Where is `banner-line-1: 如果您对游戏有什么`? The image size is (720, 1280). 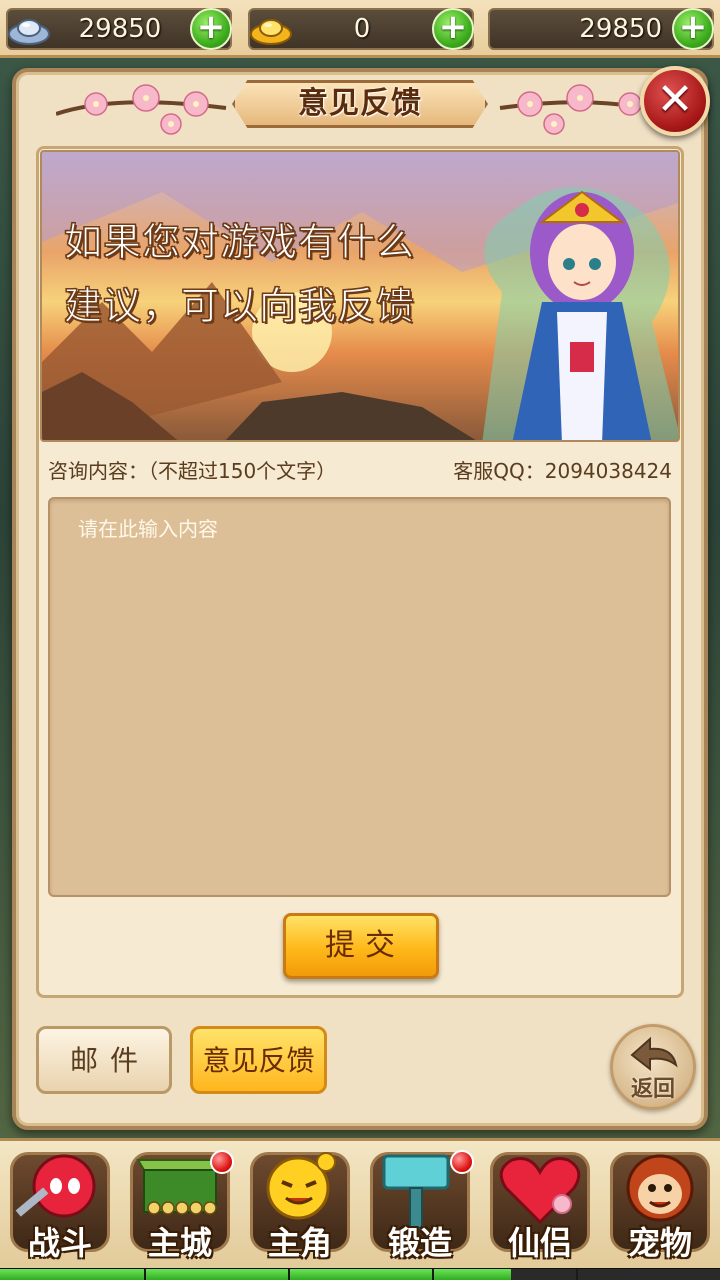 banner-line-1: 如果您对游戏有什么 is located at coordinates (240, 242).